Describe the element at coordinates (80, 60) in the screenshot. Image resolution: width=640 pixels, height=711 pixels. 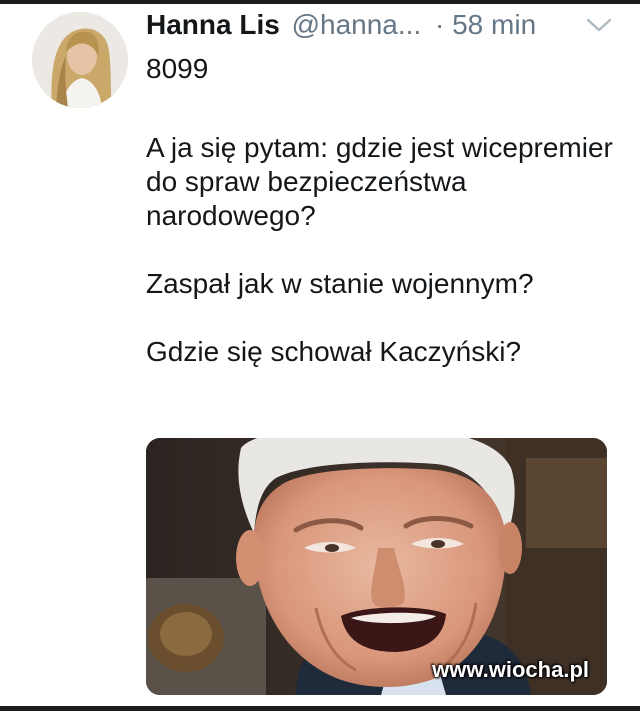
I see `avatar` at that location.